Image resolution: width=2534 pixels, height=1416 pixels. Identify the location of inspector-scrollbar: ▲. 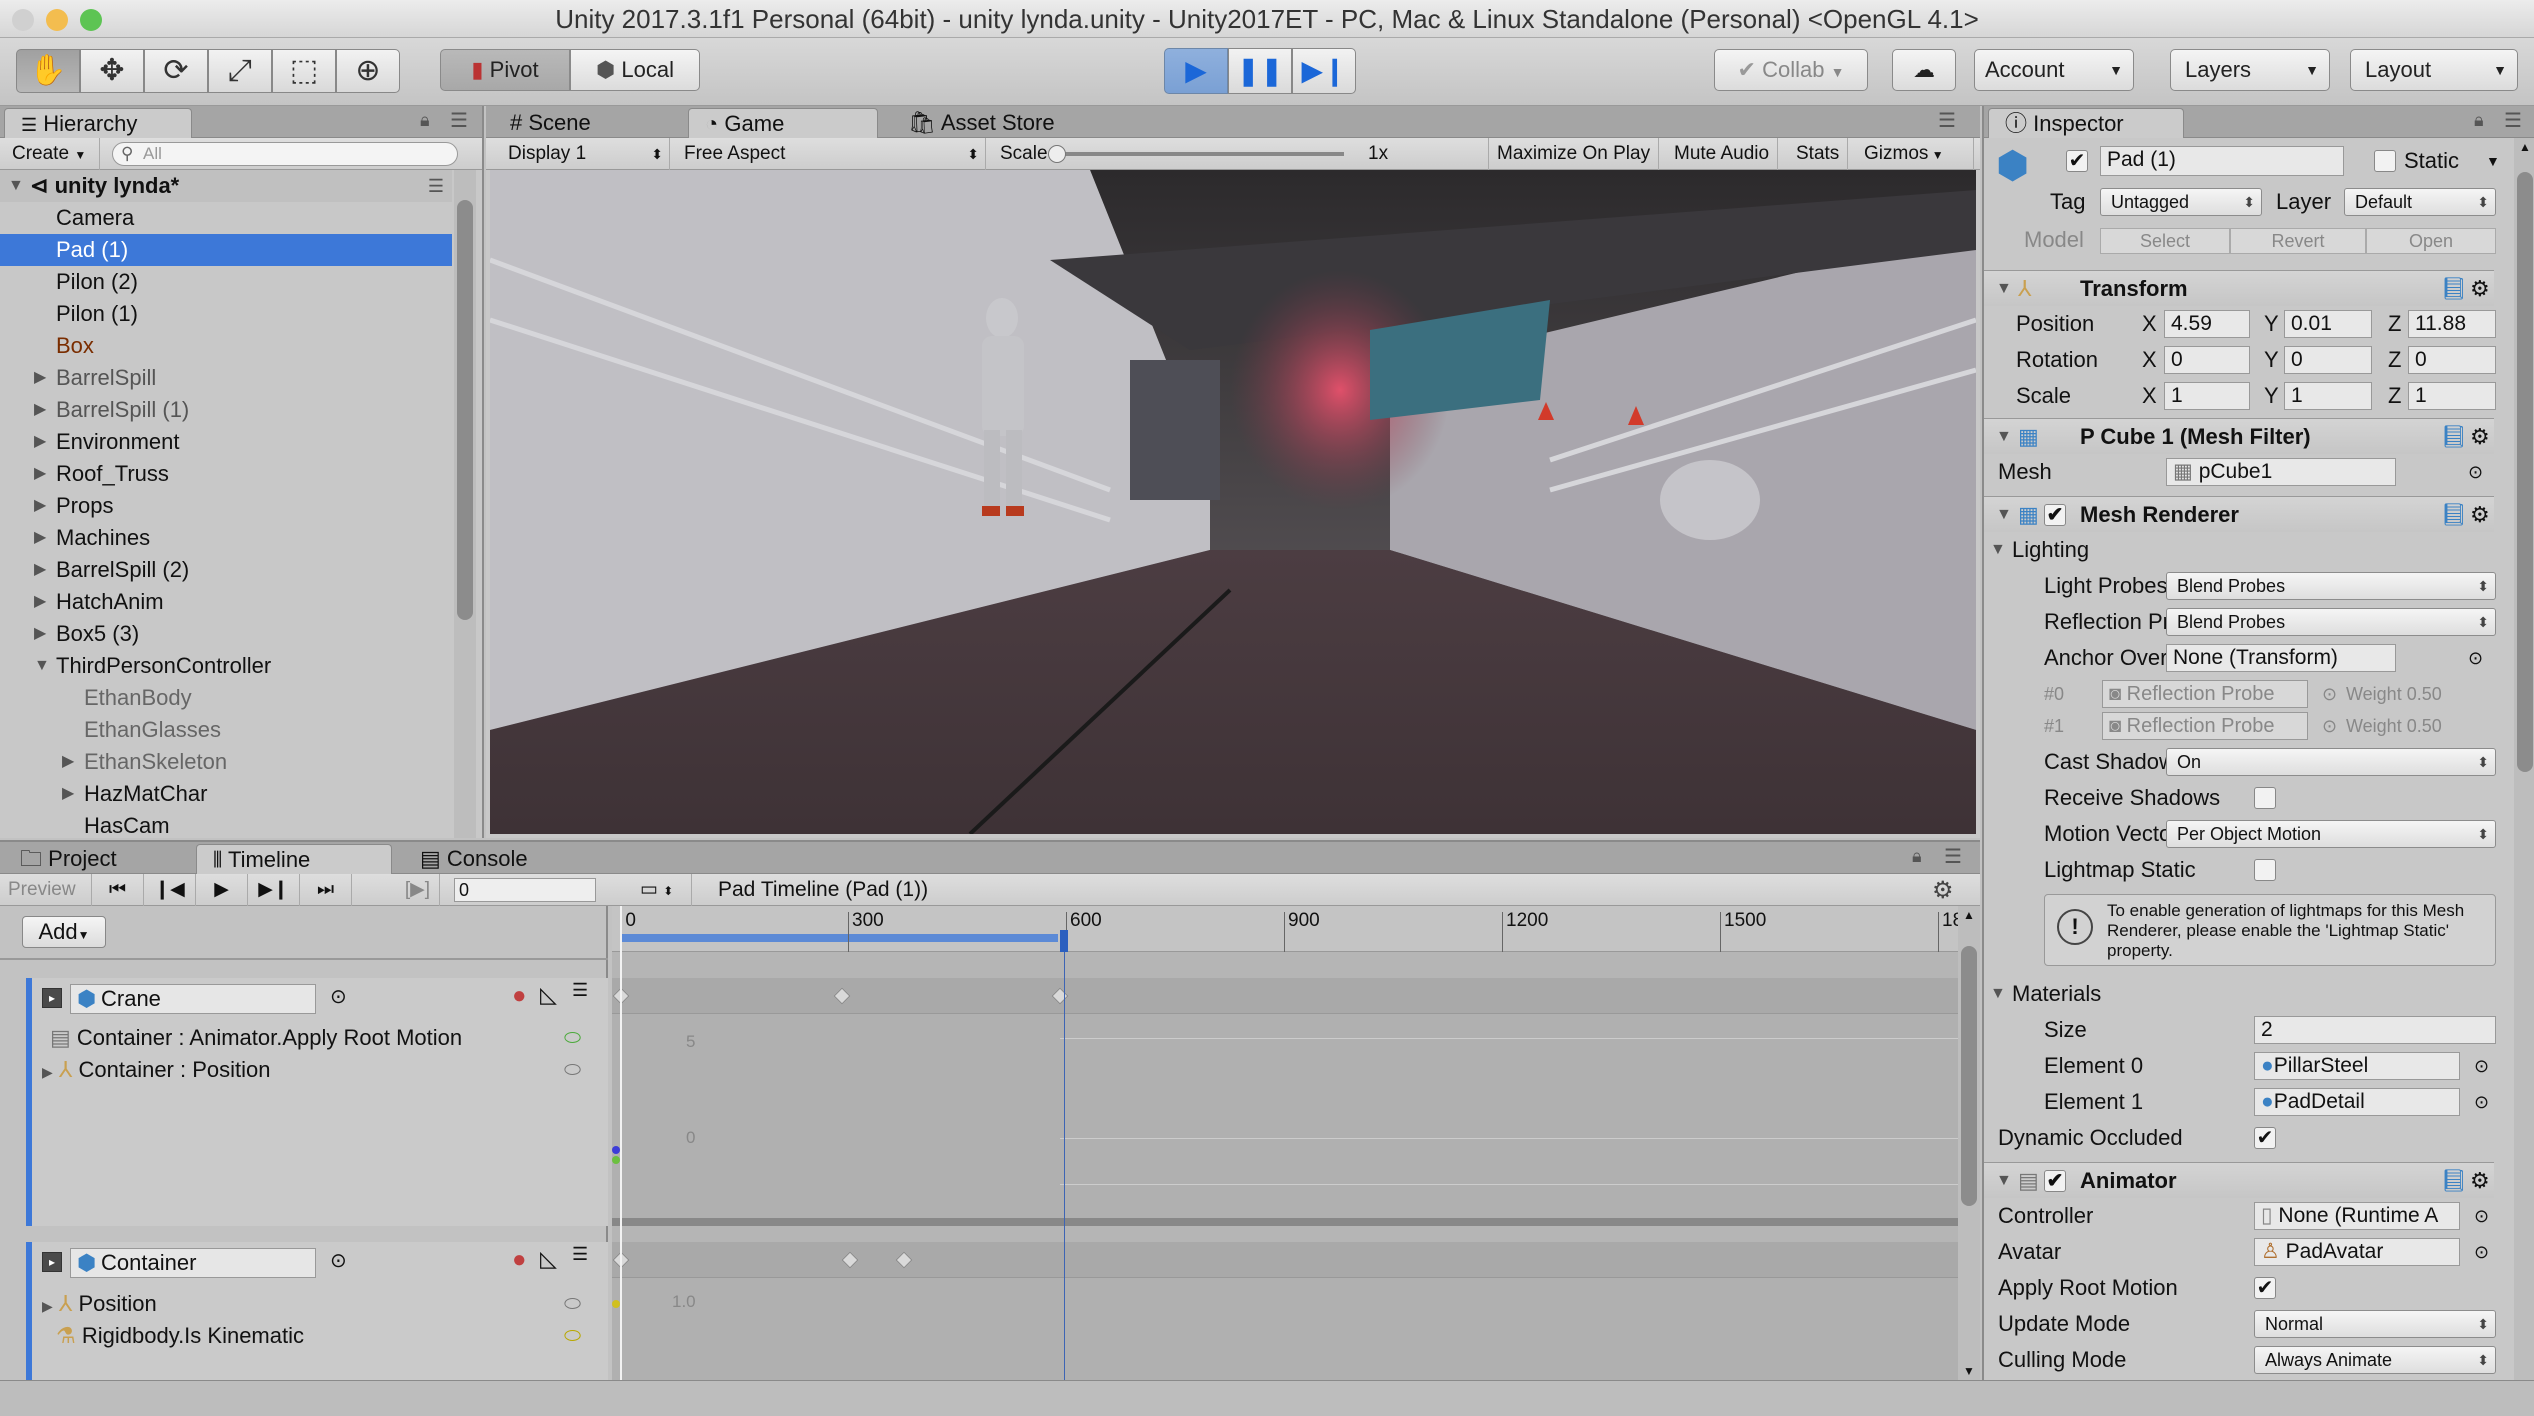
(2524, 759).